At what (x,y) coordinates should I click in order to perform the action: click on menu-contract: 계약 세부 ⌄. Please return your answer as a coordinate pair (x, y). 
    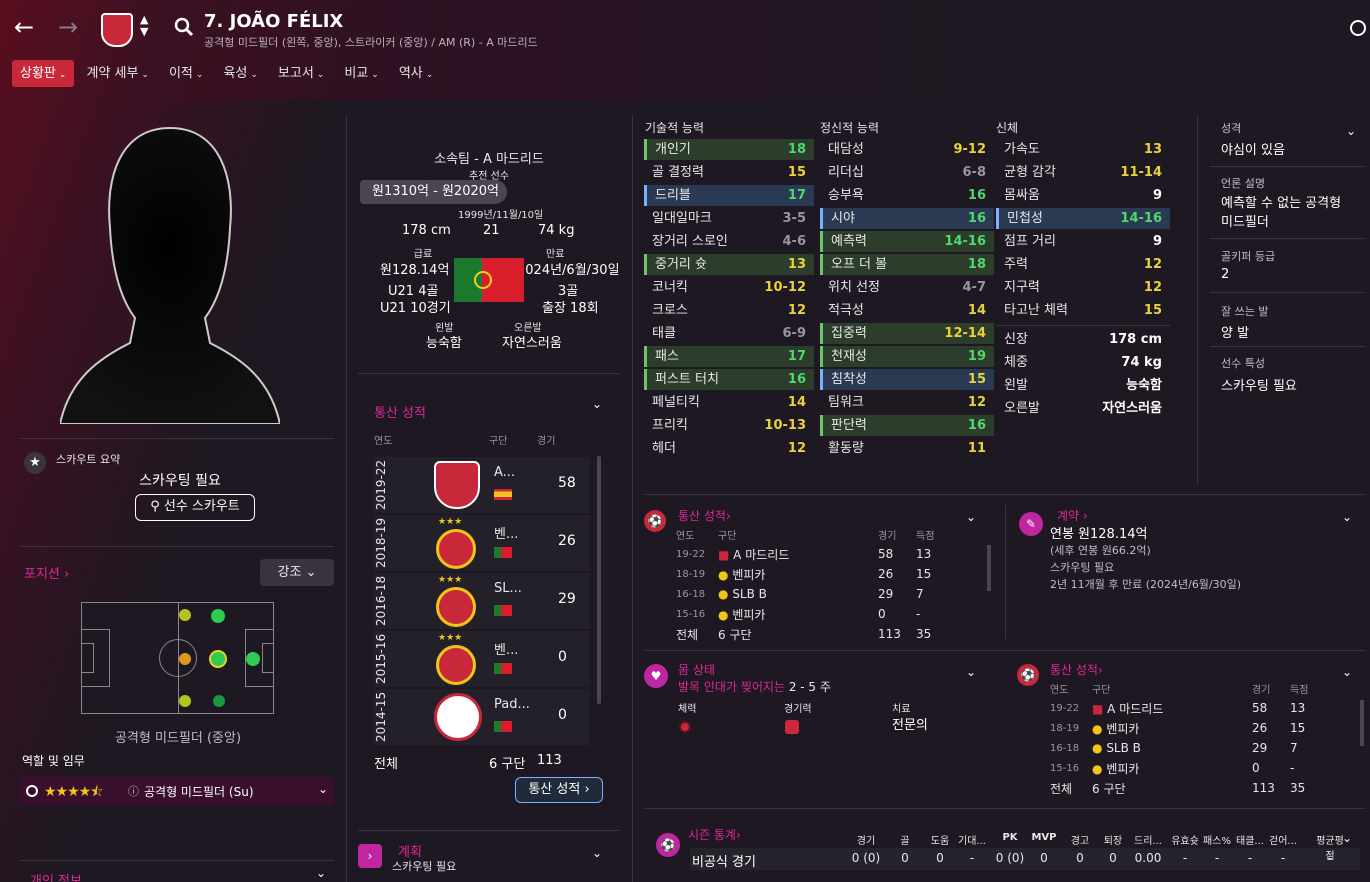
    Looking at the image, I should click on (117, 73).